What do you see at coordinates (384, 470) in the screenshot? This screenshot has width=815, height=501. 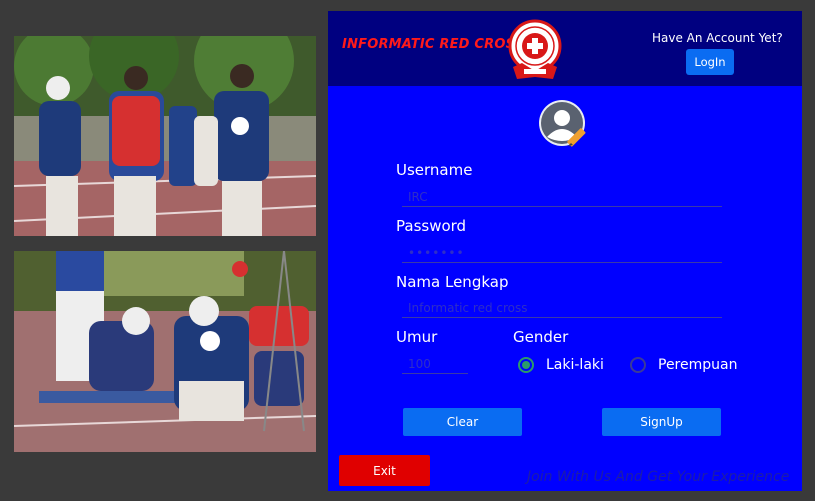 I see `exit-button: Exit` at bounding box center [384, 470].